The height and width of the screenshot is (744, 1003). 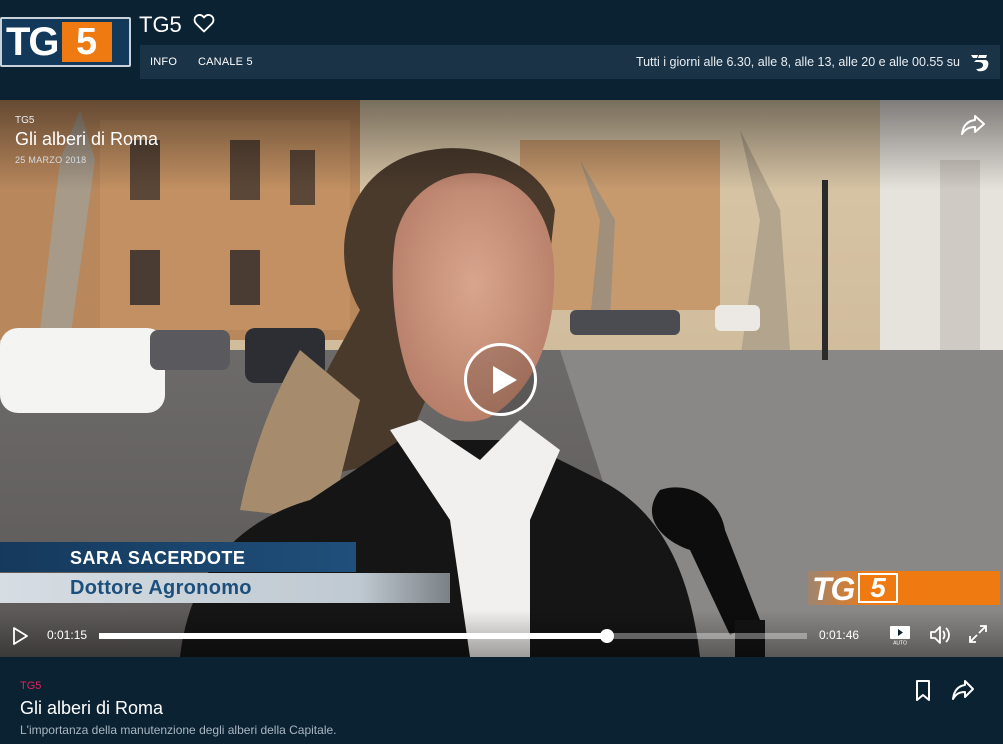 What do you see at coordinates (160, 24) in the screenshot?
I see `brand-title: TG5` at bounding box center [160, 24].